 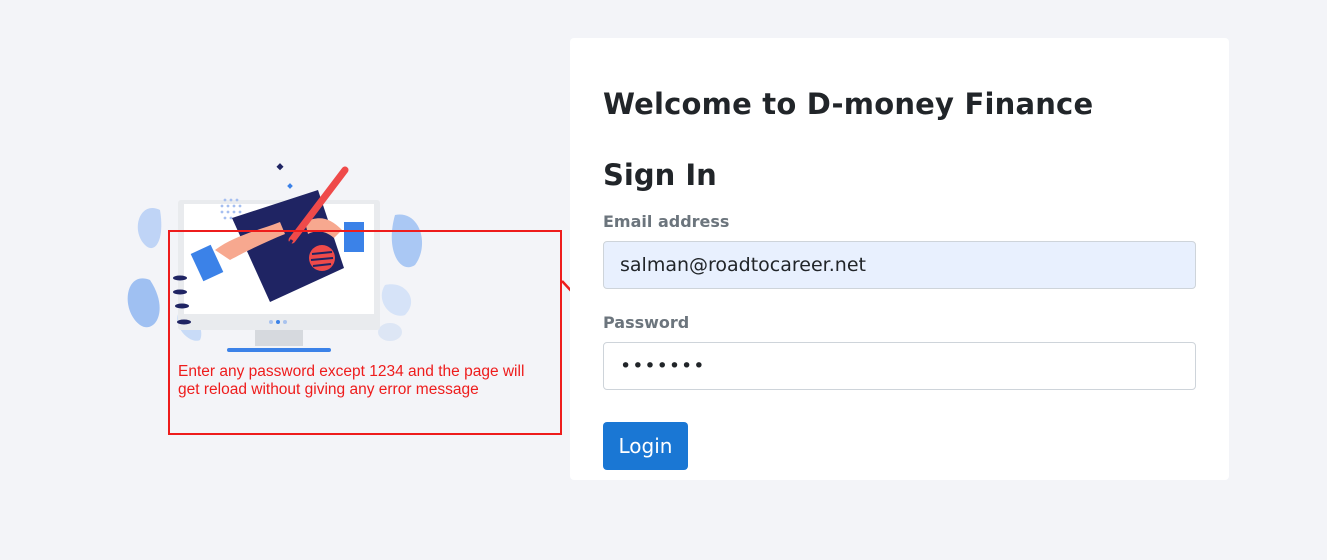 I want to click on signin-title: Sign In, so click(x=660, y=175).